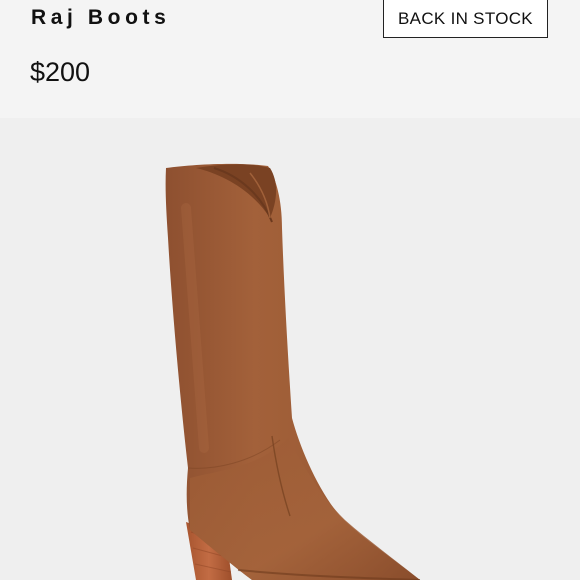 The height and width of the screenshot is (580, 580). Describe the element at coordinates (101, 17) in the screenshot. I see `product-title: Raj Boots` at that location.